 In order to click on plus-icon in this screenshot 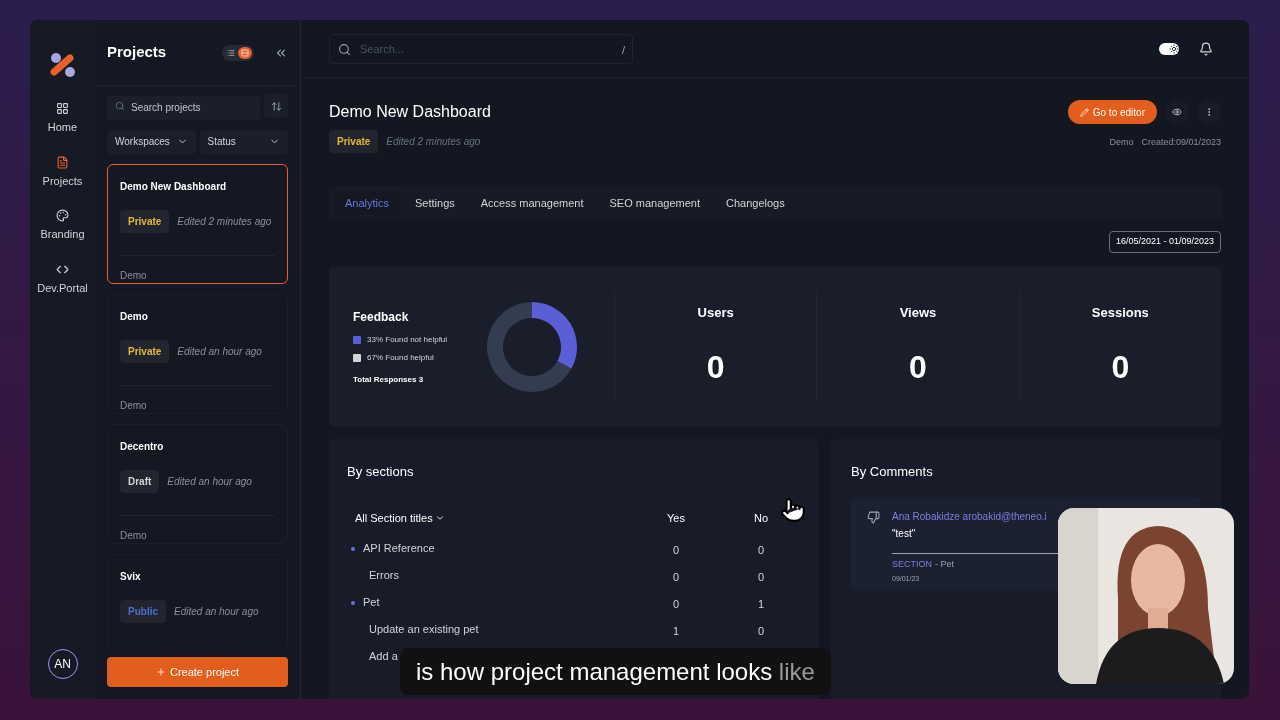, I will do `click(160, 672)`.